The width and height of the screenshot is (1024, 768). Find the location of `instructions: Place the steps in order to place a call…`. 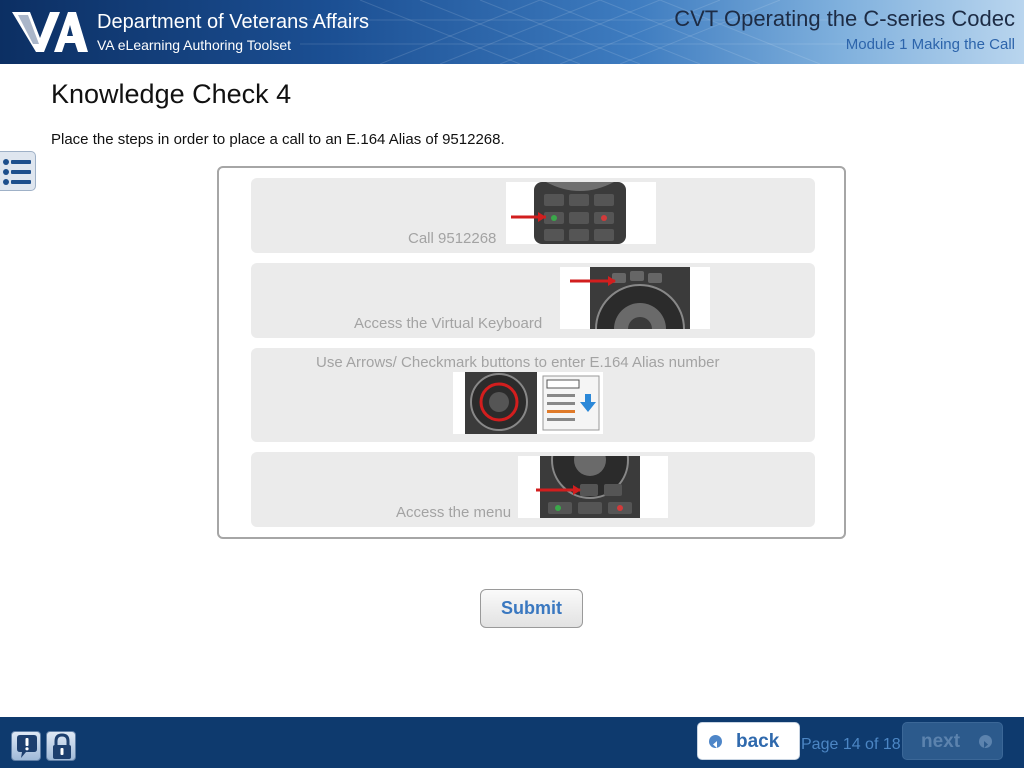

instructions: Place the steps in order to place a call… is located at coordinates (278, 139).